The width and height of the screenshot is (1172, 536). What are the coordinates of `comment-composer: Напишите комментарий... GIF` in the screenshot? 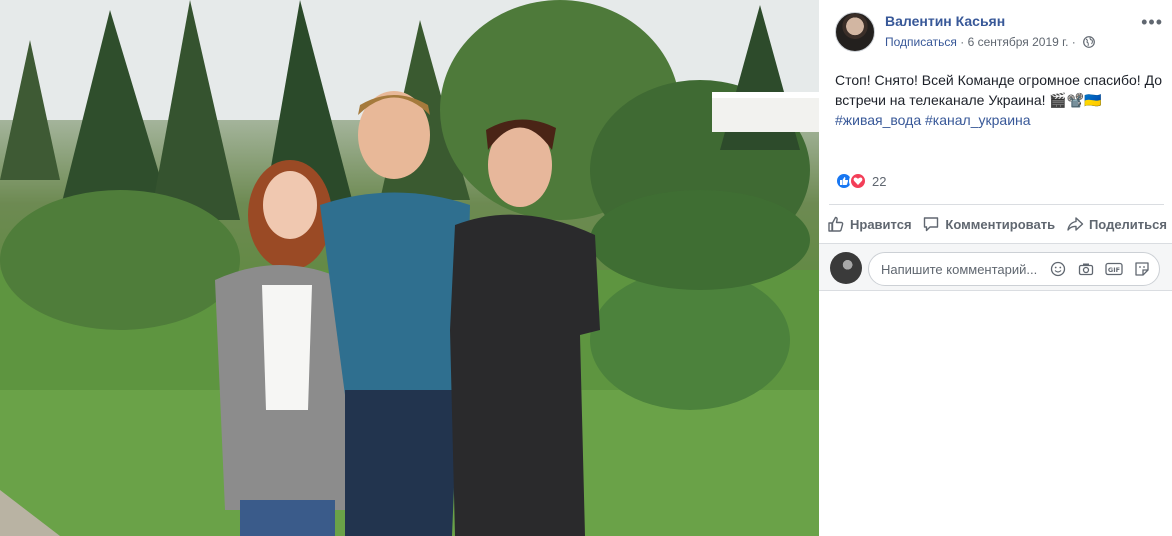 It's located at (995, 267).